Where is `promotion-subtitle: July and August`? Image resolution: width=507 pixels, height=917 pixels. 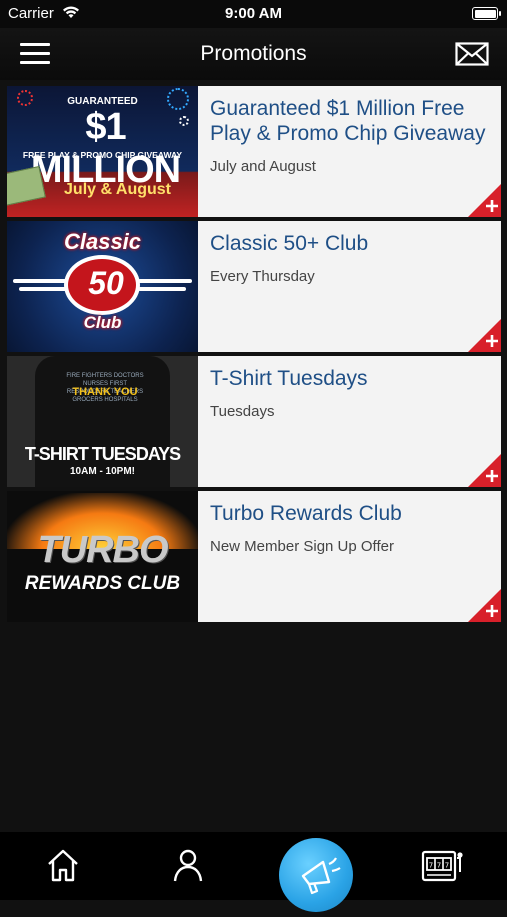
promotion-subtitle: July and August is located at coordinates (263, 166).